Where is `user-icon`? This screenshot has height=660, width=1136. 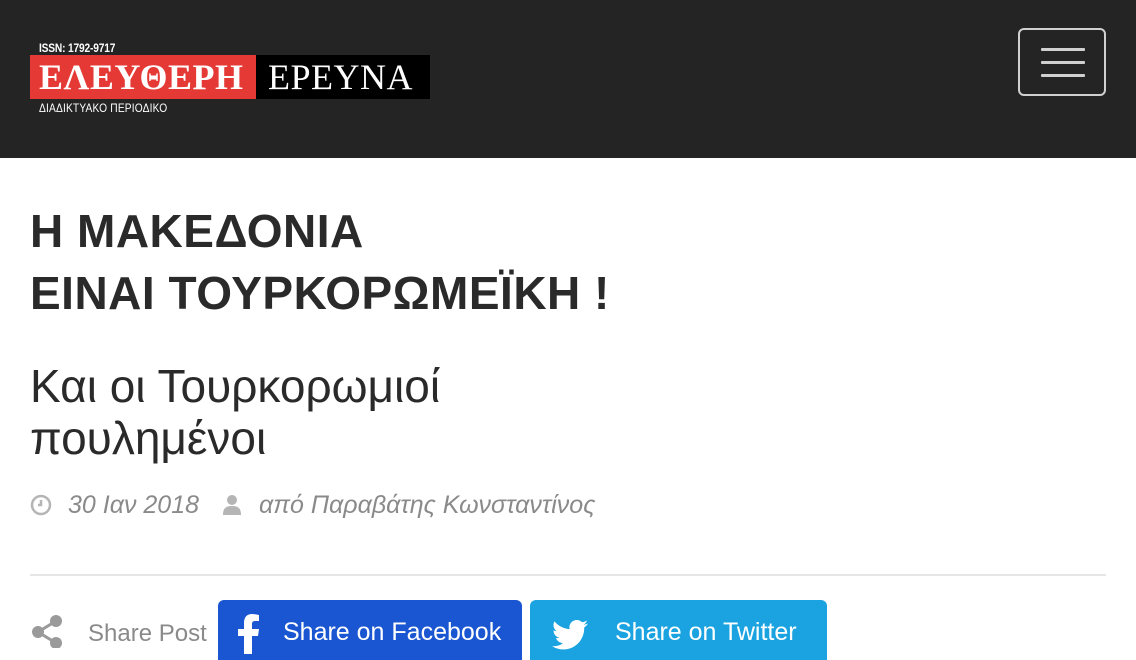
user-icon is located at coordinates (232, 505).